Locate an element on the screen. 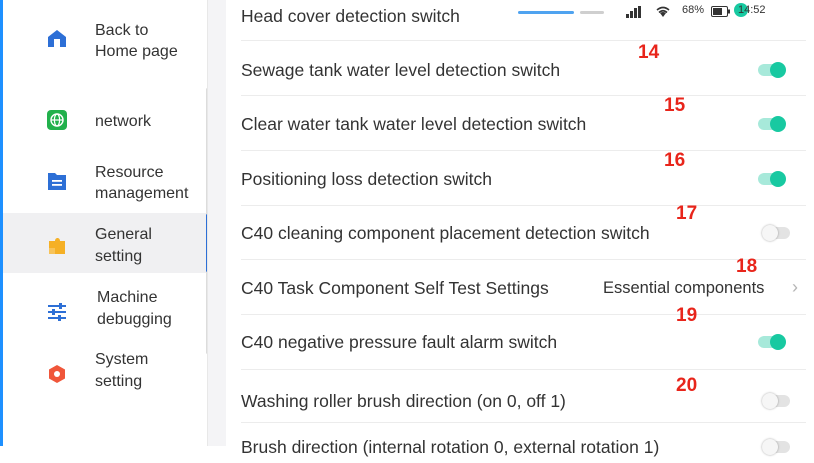  system-hexagon-icon is located at coordinates (57, 374).